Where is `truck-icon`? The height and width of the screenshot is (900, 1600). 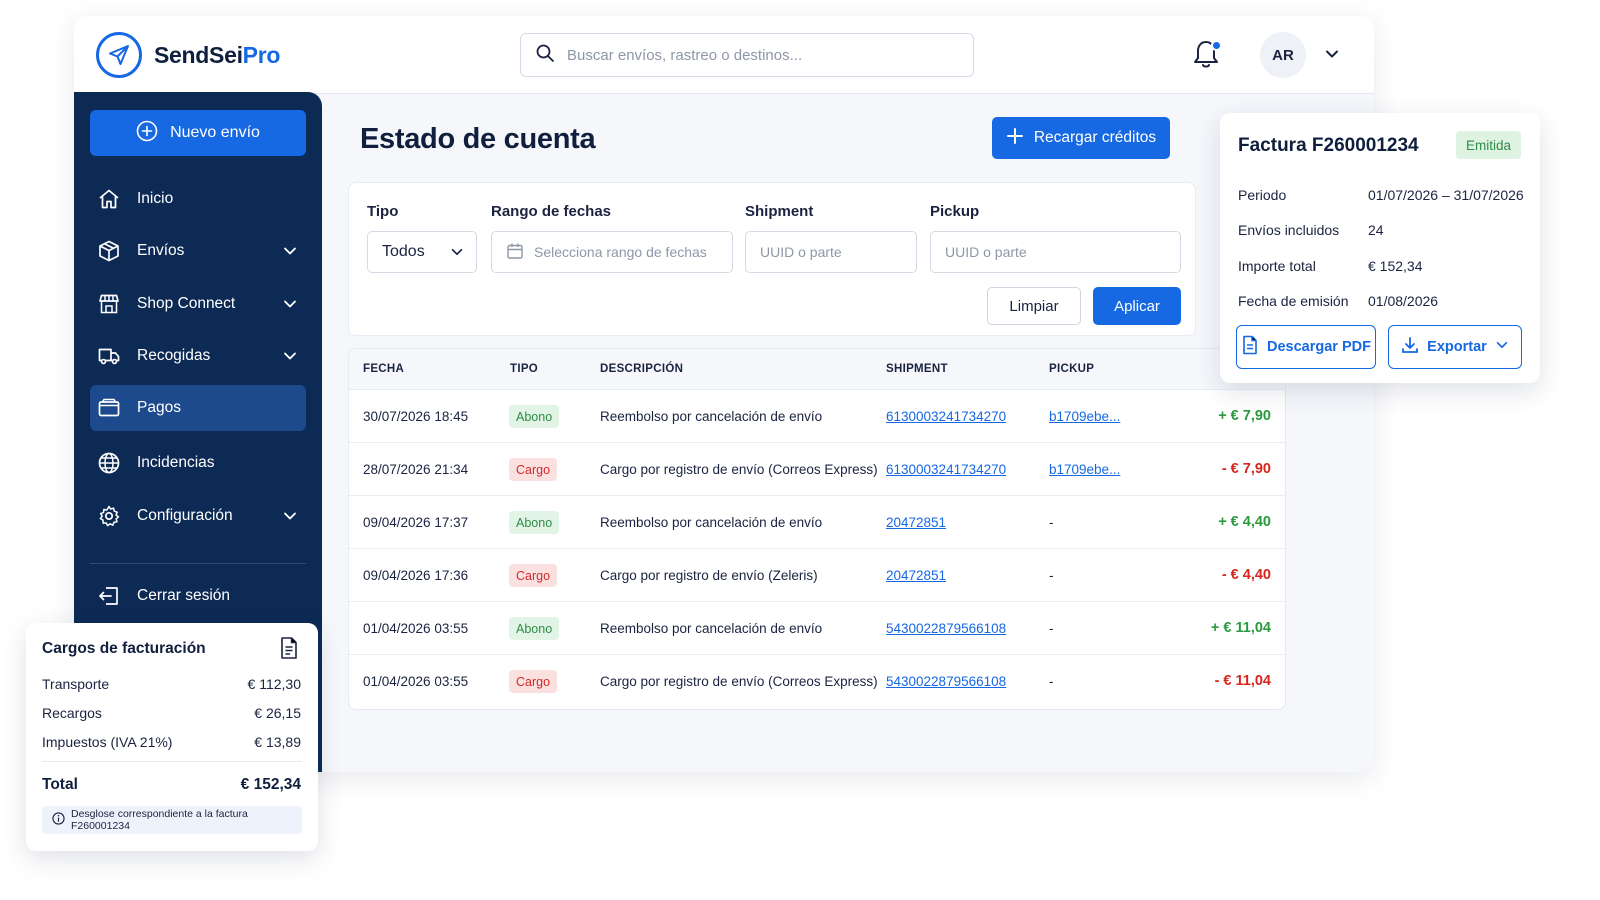
truck-icon is located at coordinates (109, 356).